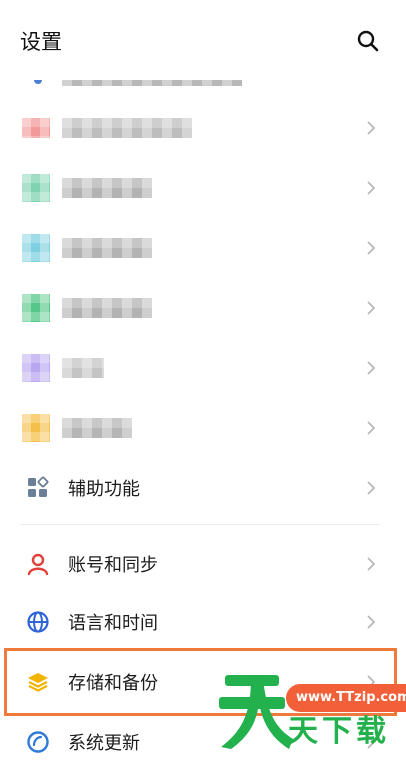  I want to click on watermark-name: 天下载, so click(339, 731).